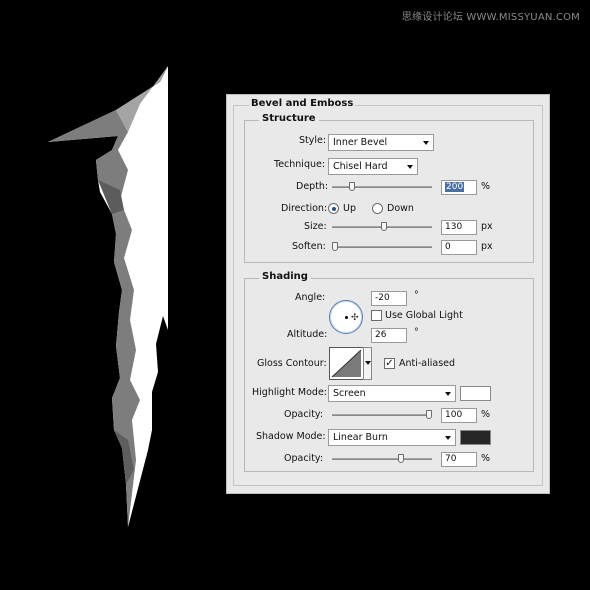 The image size is (590, 590). What do you see at coordinates (487, 246) in the screenshot?
I see `soften-unit: px` at bounding box center [487, 246].